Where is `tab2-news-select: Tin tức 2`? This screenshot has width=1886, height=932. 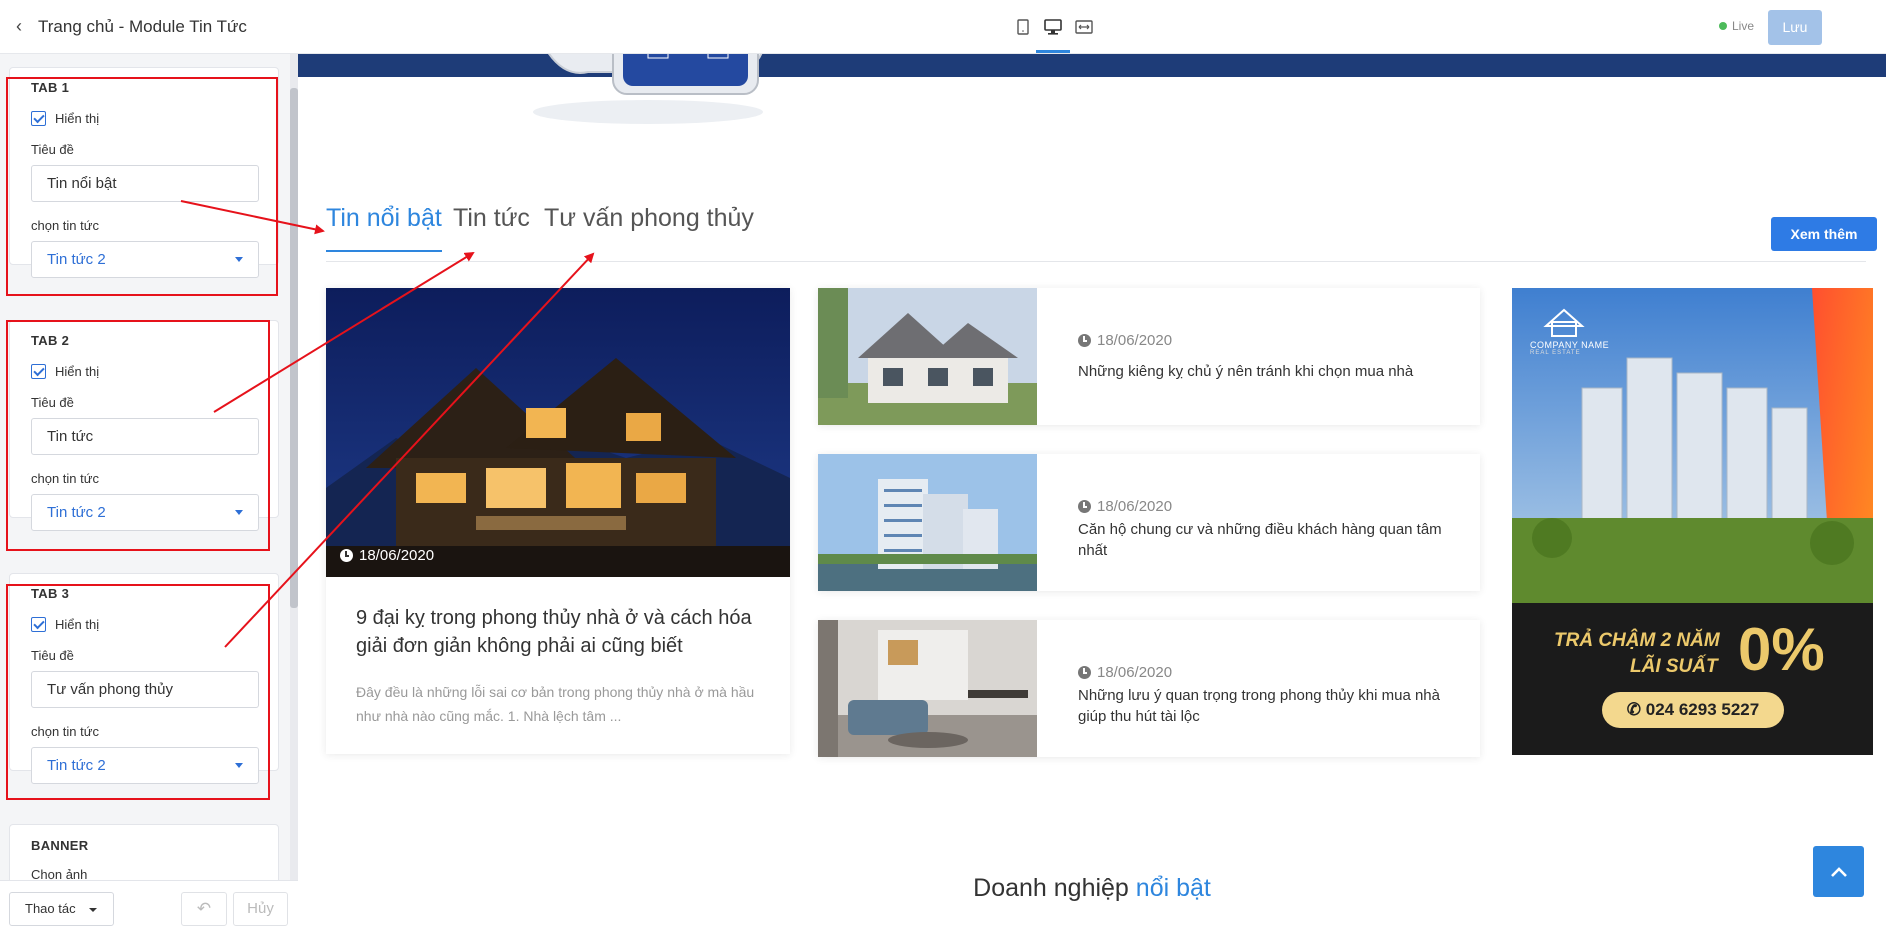 tab2-news-select: Tin tức 2 is located at coordinates (145, 512).